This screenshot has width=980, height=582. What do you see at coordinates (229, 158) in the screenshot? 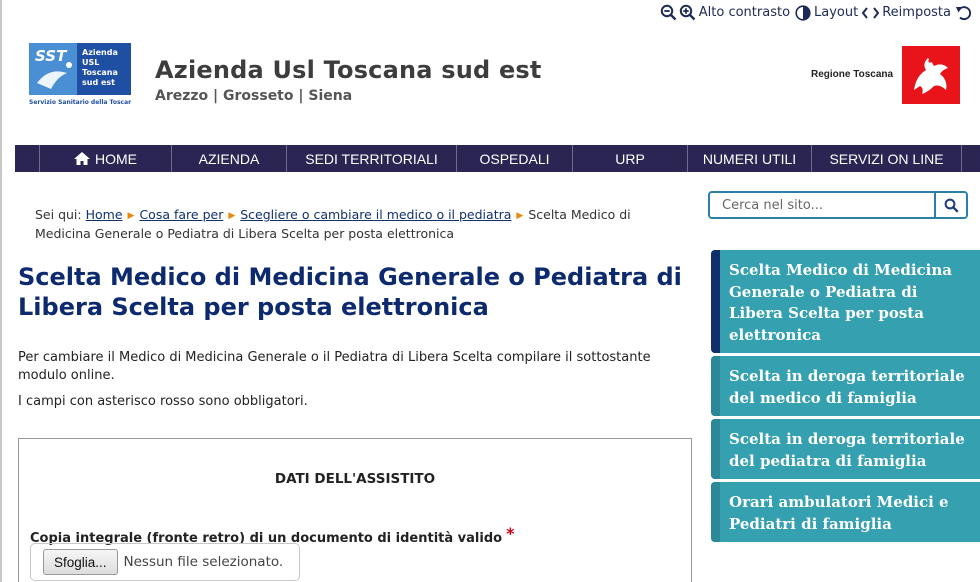
I see `nav-item-azienda: AZIENDA` at bounding box center [229, 158].